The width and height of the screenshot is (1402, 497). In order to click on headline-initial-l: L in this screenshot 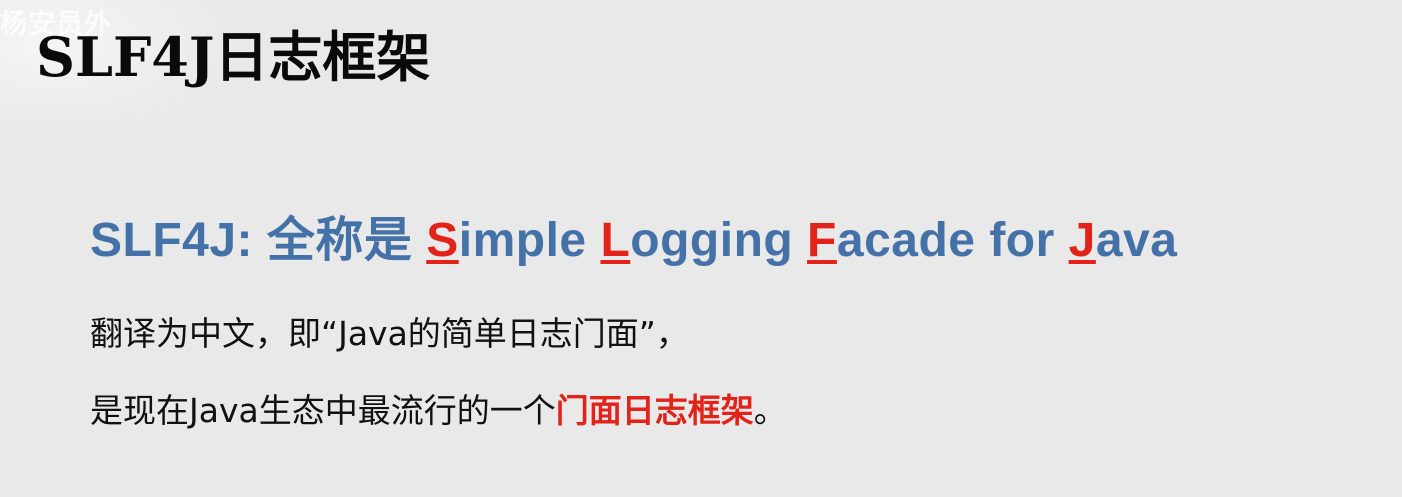, I will do `click(615, 240)`.